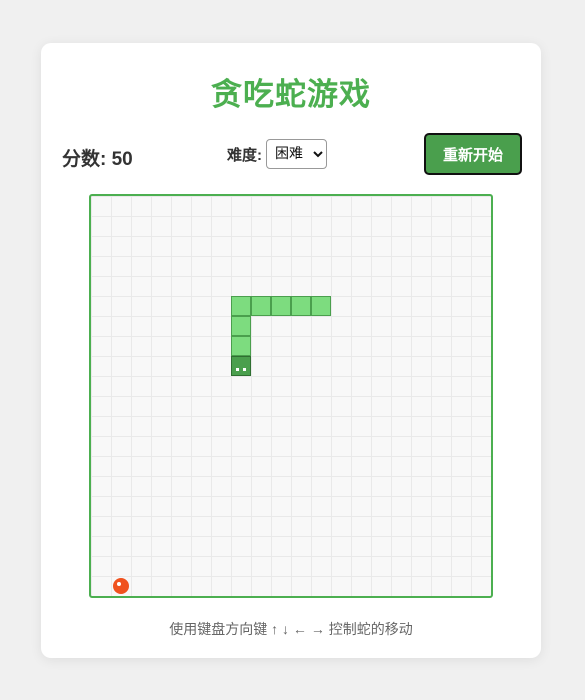 The width and height of the screenshot is (585, 700). Describe the element at coordinates (84, 159) in the screenshot. I see `score-label: 分数:` at that location.